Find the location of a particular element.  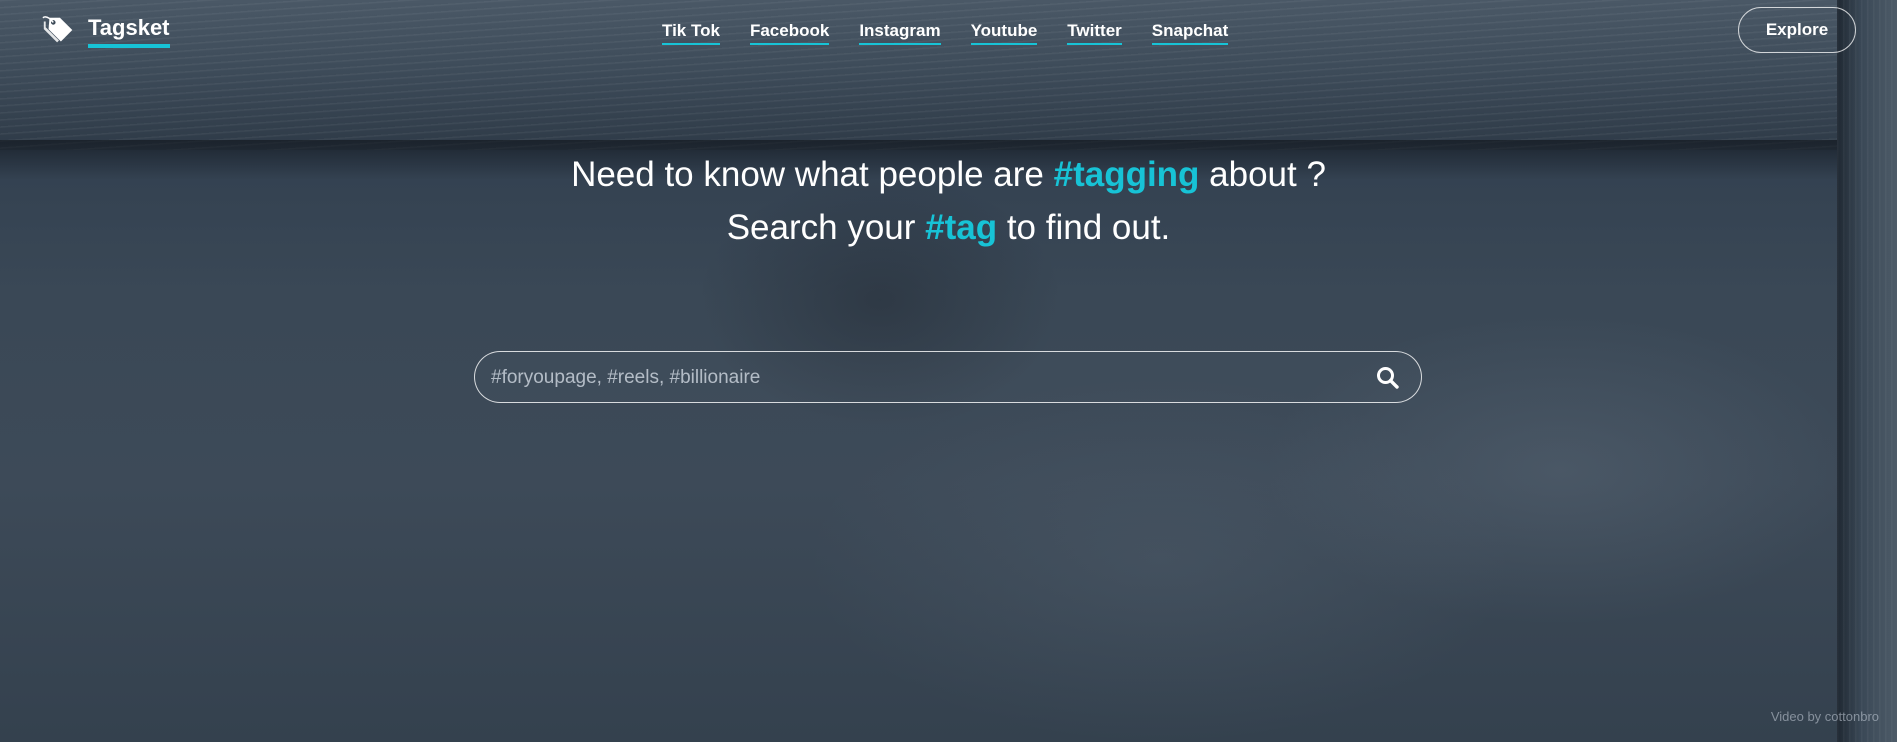

nav-link-youtube: Youtube is located at coordinates (1004, 32).